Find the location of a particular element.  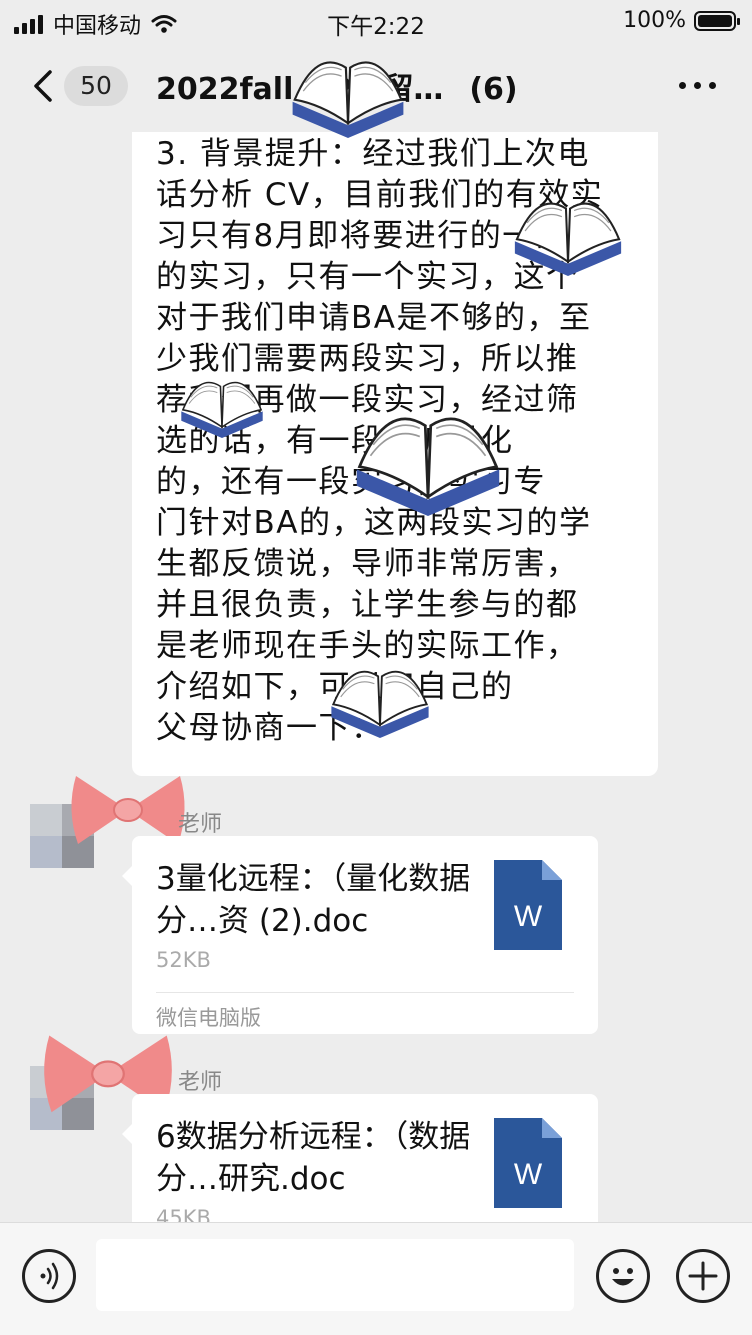

emoji-icon is located at coordinates (623, 1276).